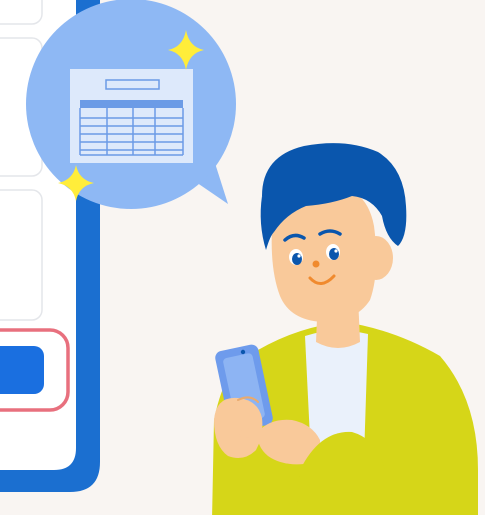  Describe the element at coordinates (238, 427) in the screenshot. I see `person-hand` at that location.